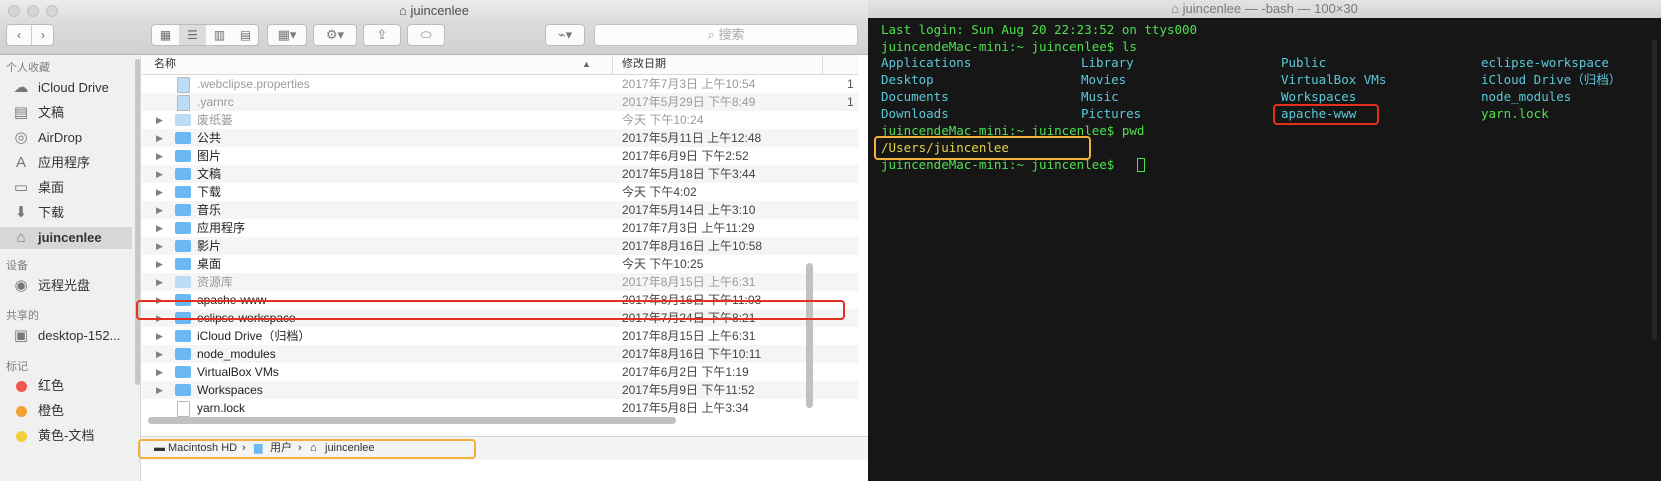 This screenshot has width=1661, height=481. I want to click on table-row: ▶ 图片 2017年6月9日 下午2:52, so click(500, 156).